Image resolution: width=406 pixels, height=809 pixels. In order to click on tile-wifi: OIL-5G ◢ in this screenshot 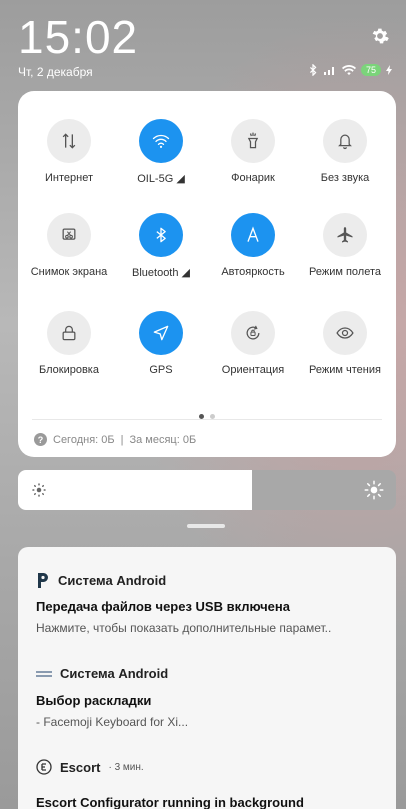, I will do `click(161, 152)`.